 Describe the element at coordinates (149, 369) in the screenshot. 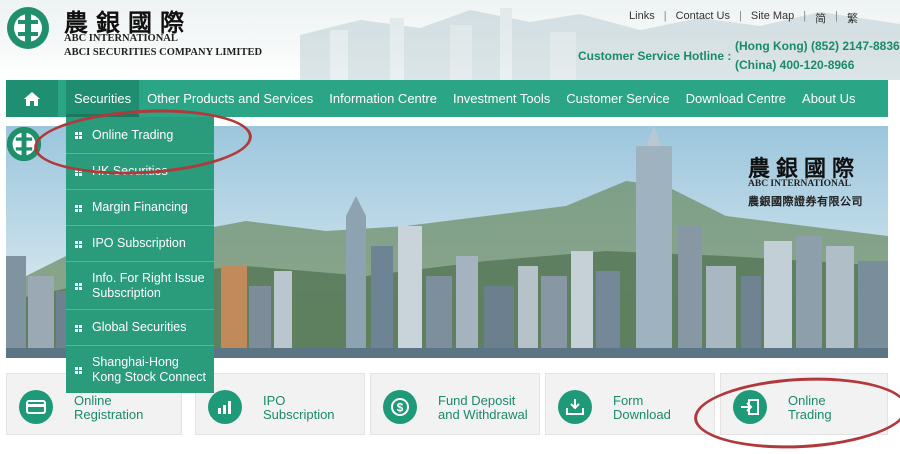

I see `menu-item-label: Shanghai-Hong Kong Stock Connect` at that location.